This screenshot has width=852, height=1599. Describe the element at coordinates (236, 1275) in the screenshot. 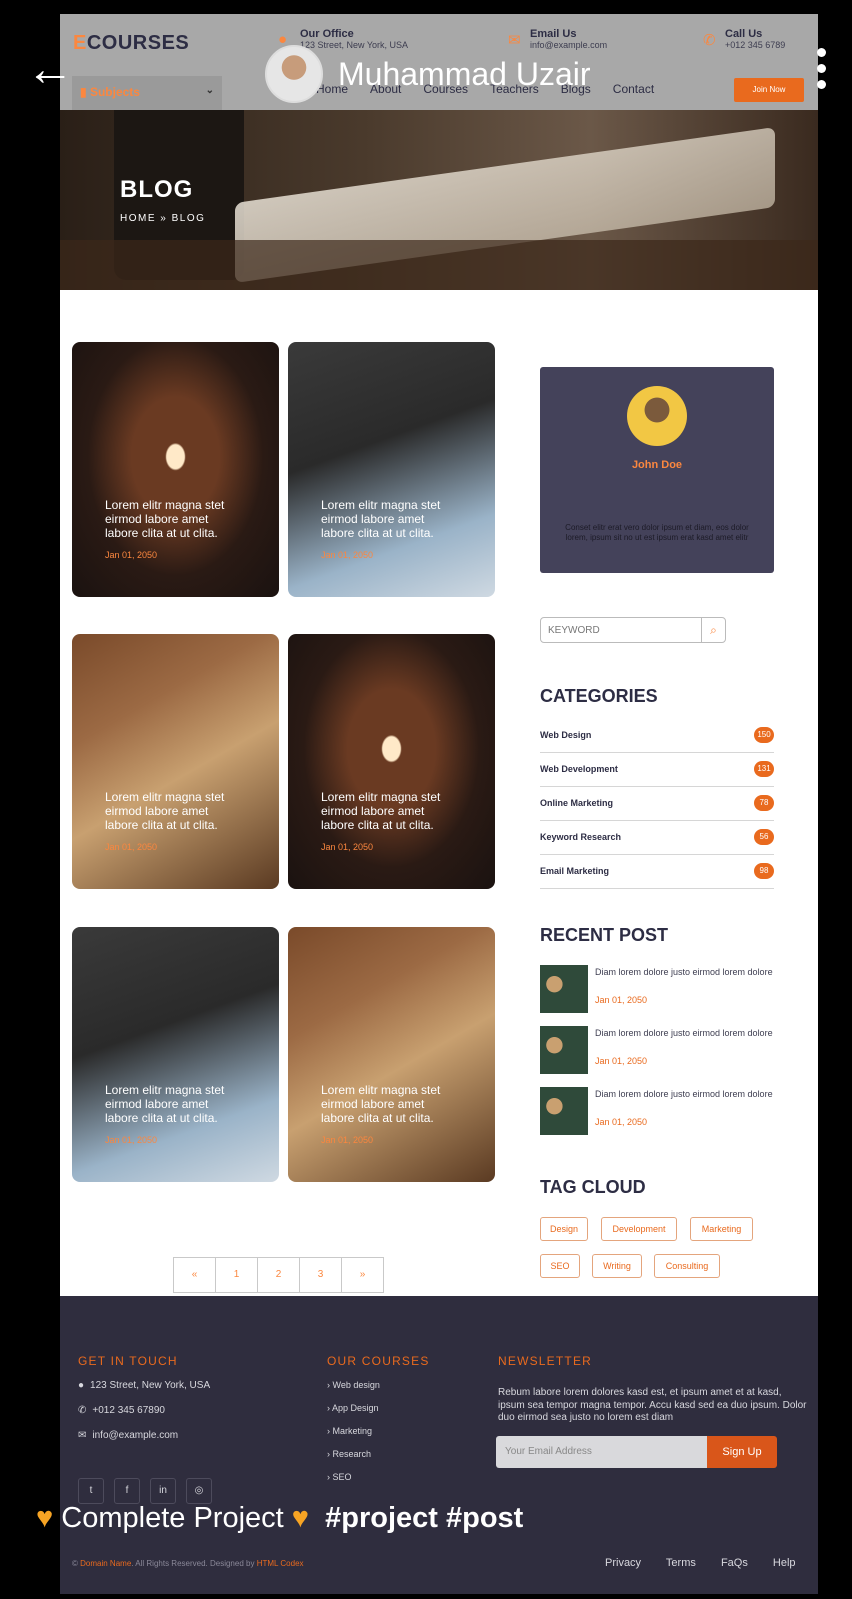

I see `pagination-page-1: 1` at that location.